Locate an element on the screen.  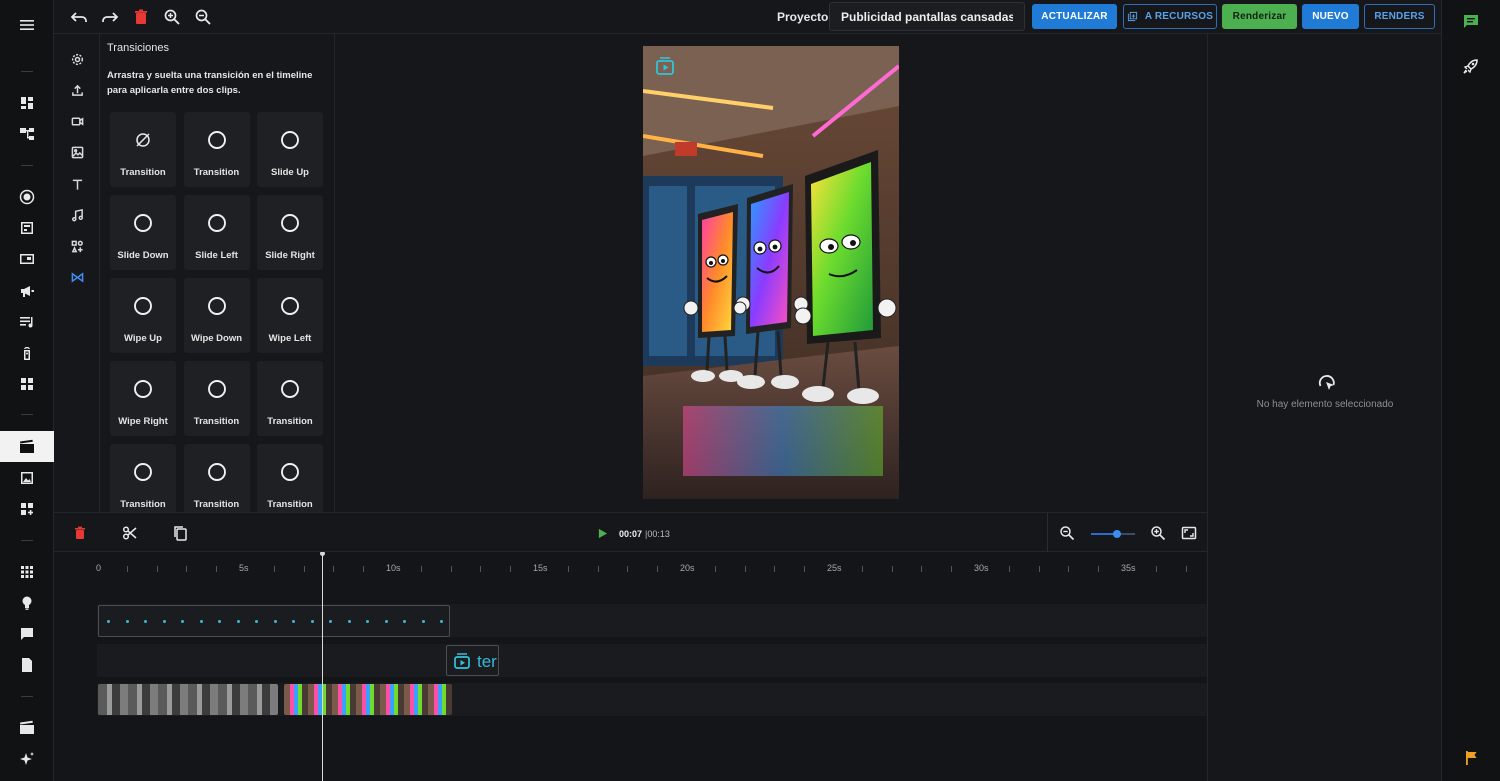
video-icon is located at coordinates (77, 121).